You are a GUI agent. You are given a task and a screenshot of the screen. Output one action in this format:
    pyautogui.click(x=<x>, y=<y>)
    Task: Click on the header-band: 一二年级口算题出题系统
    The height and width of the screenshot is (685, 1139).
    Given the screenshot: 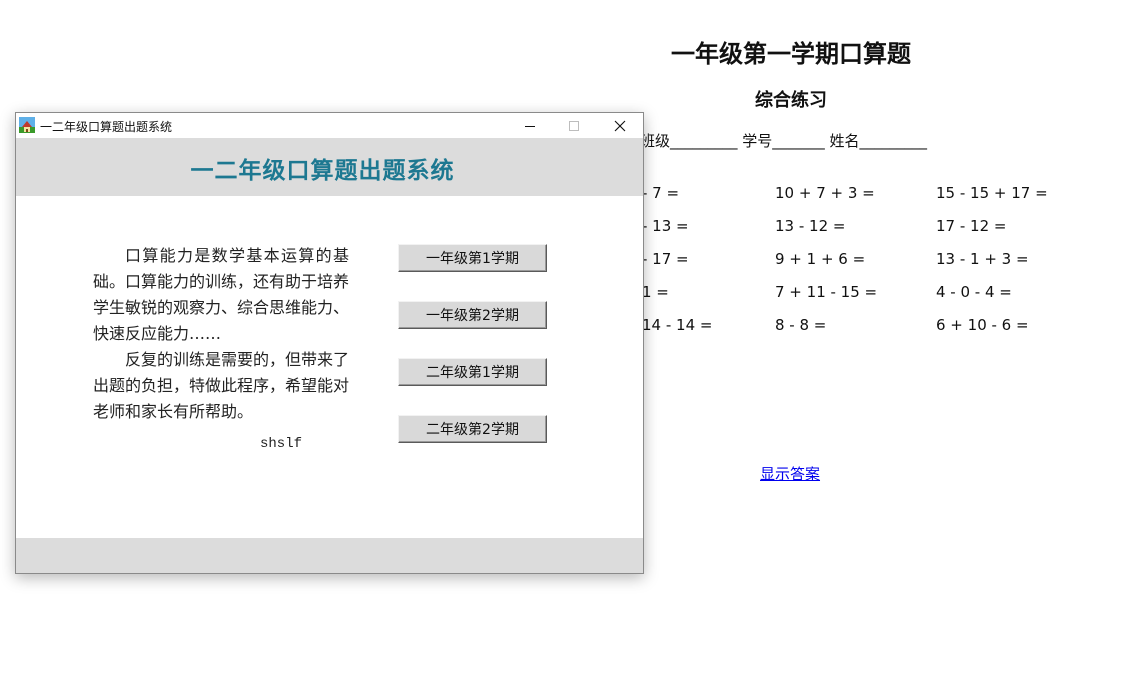 What is the action you would take?
    pyautogui.click(x=329, y=167)
    